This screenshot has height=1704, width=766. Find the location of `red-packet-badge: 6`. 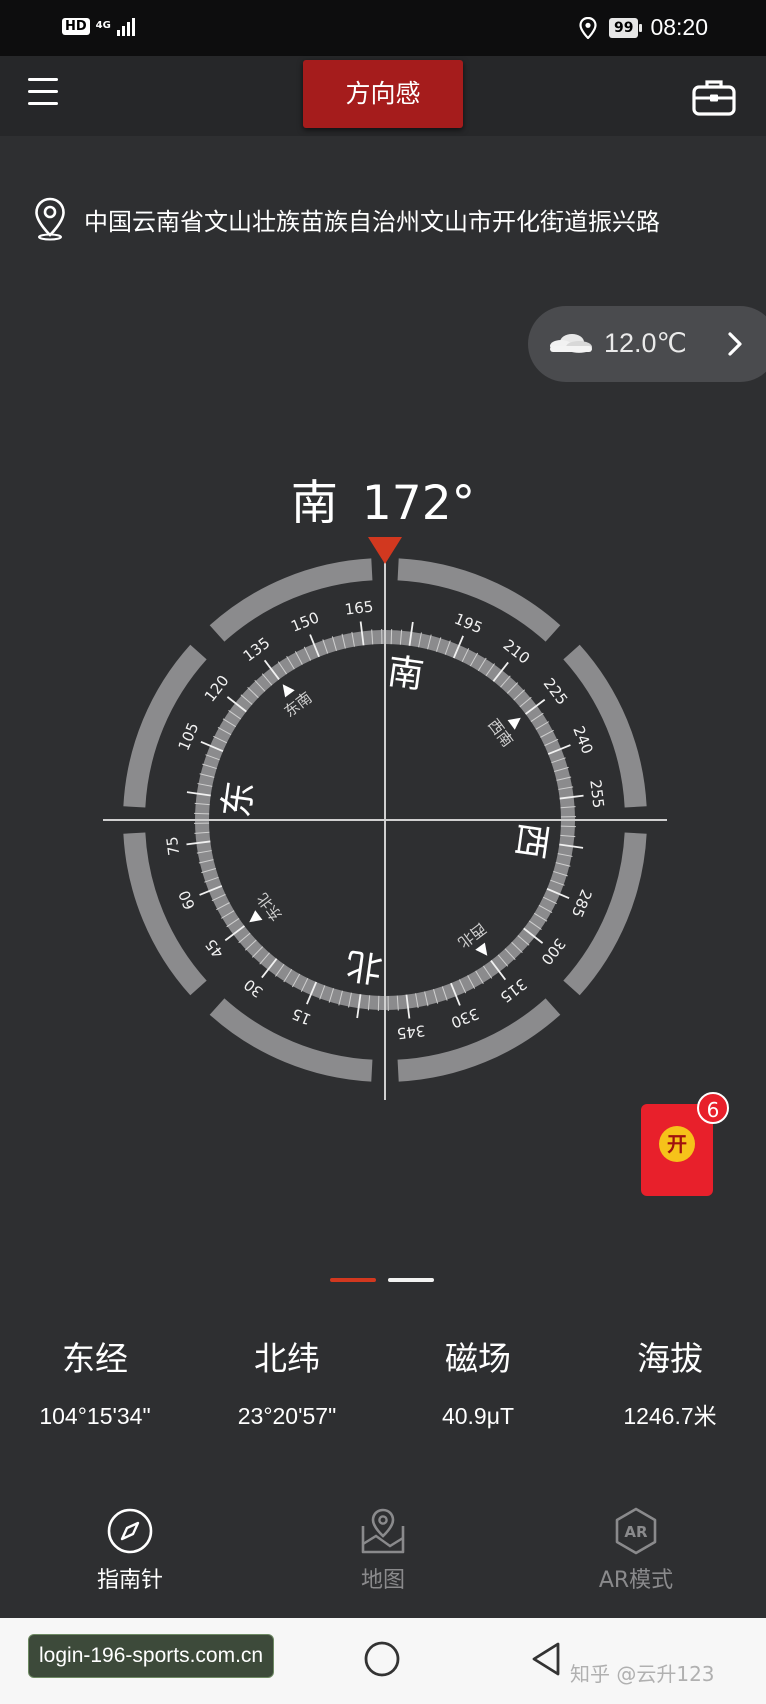

red-packet-badge: 6 is located at coordinates (713, 1108).